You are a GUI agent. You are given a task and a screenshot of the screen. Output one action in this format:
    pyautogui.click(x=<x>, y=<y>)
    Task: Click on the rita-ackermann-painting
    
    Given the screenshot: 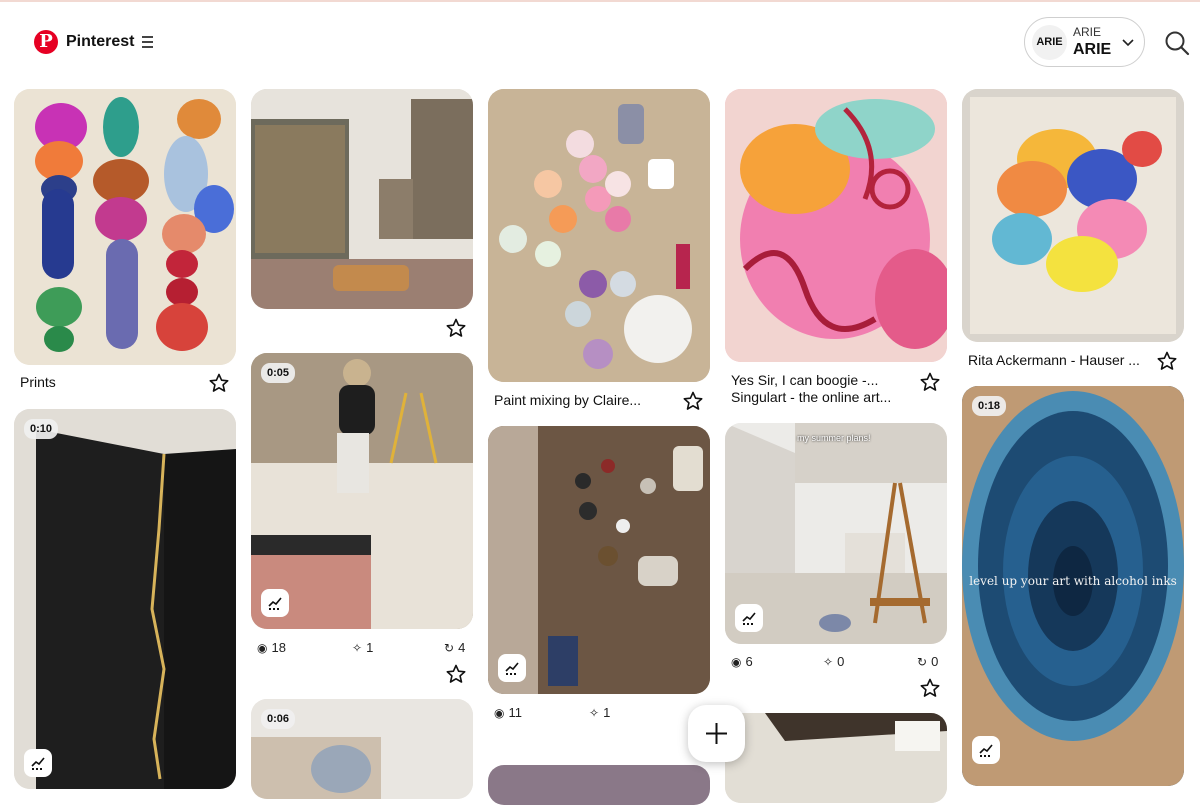 What is the action you would take?
    pyautogui.click(x=1073, y=215)
    